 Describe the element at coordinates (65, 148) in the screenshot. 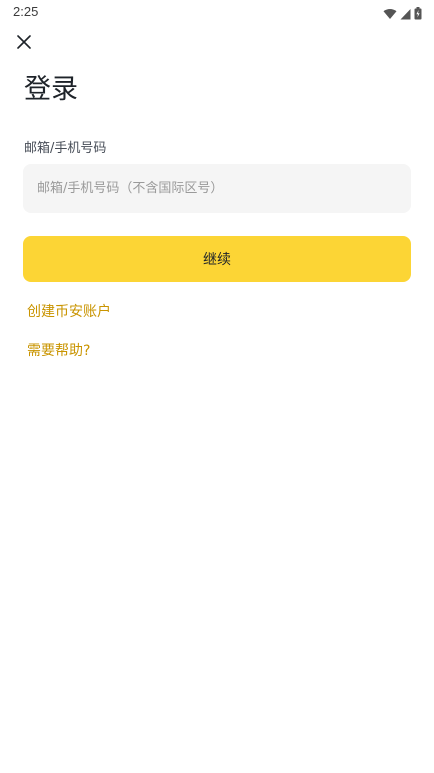

I see `email-phone-label: 邮箱/手机号码` at that location.